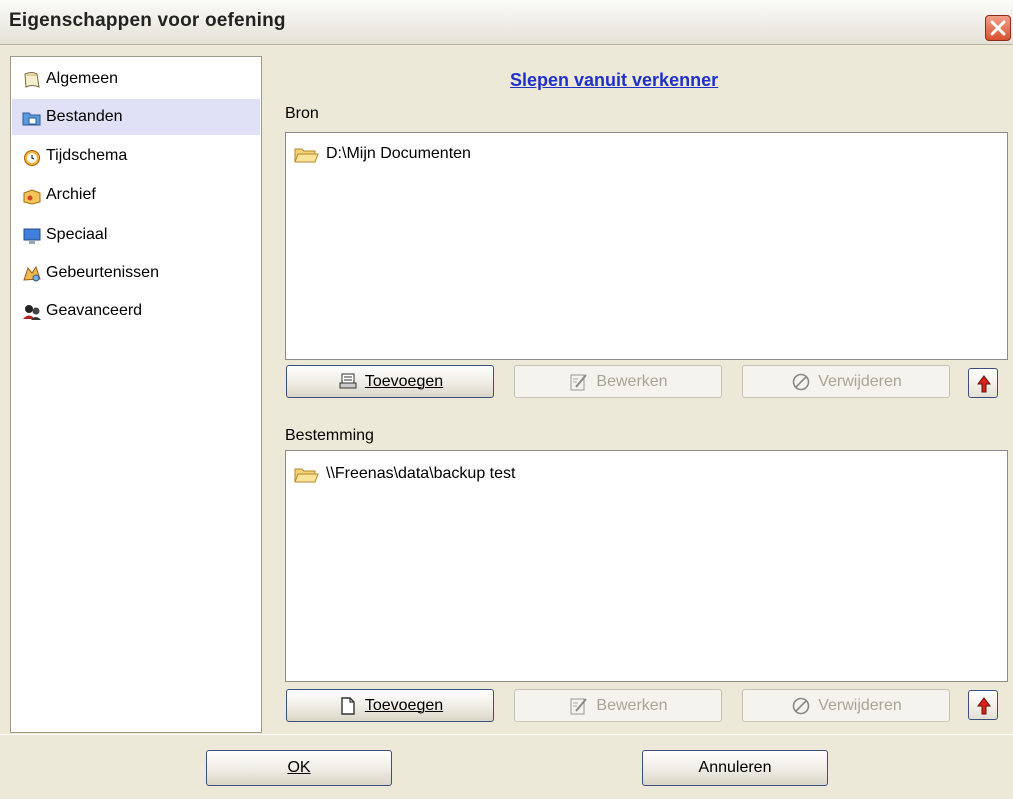 The image size is (1013, 799). What do you see at coordinates (398, 153) in the screenshot?
I see `source-path: D:\Mijn Documenten` at bounding box center [398, 153].